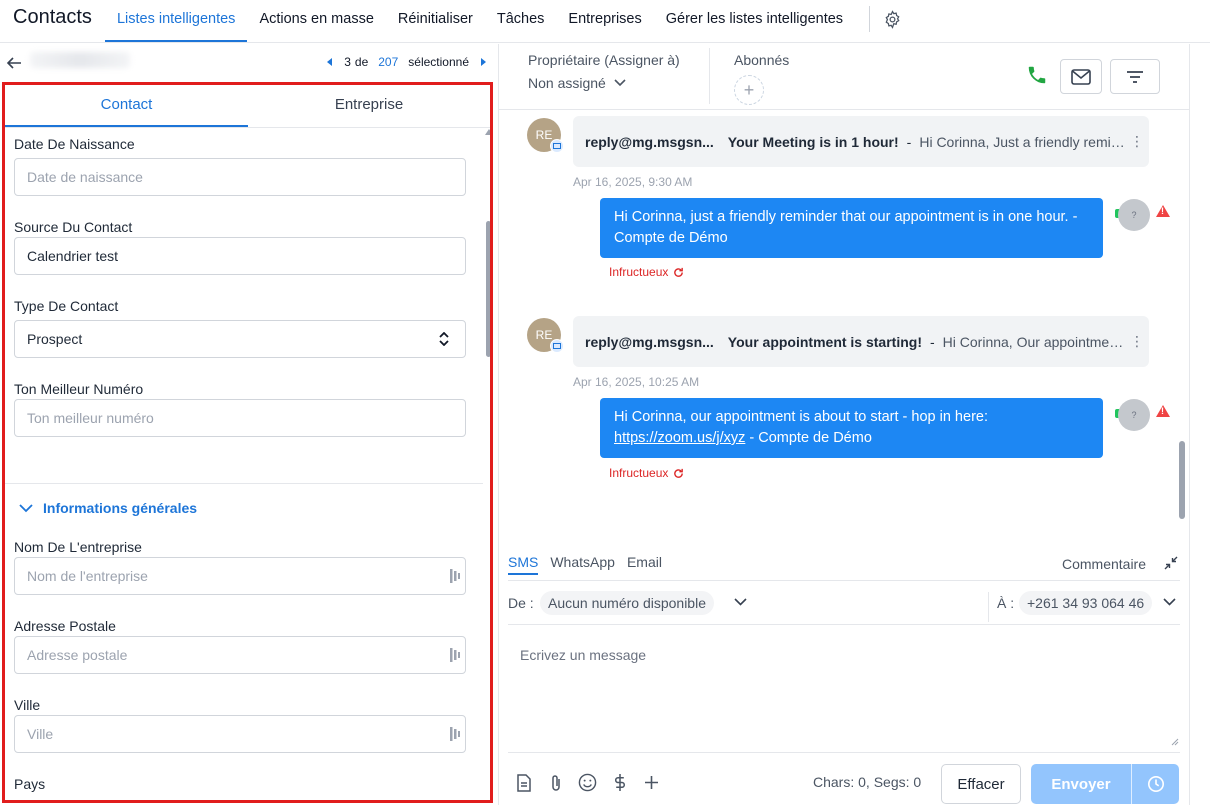  I want to click on thread-scrollbar, so click(1182, 325).